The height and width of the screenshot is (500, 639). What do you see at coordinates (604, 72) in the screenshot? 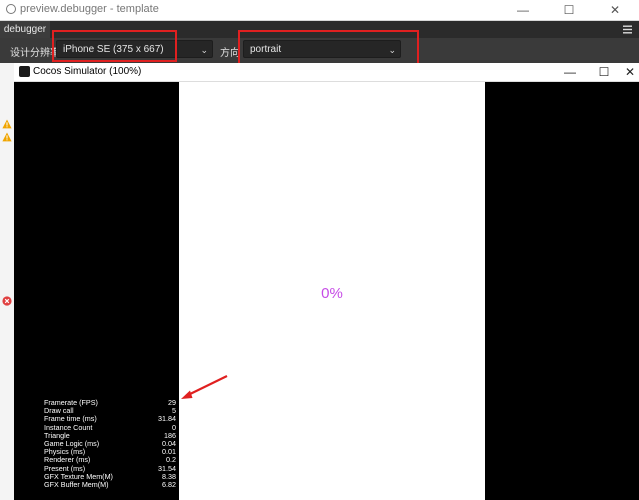
I see `simulator-maximize-button: ☐` at bounding box center [604, 72].